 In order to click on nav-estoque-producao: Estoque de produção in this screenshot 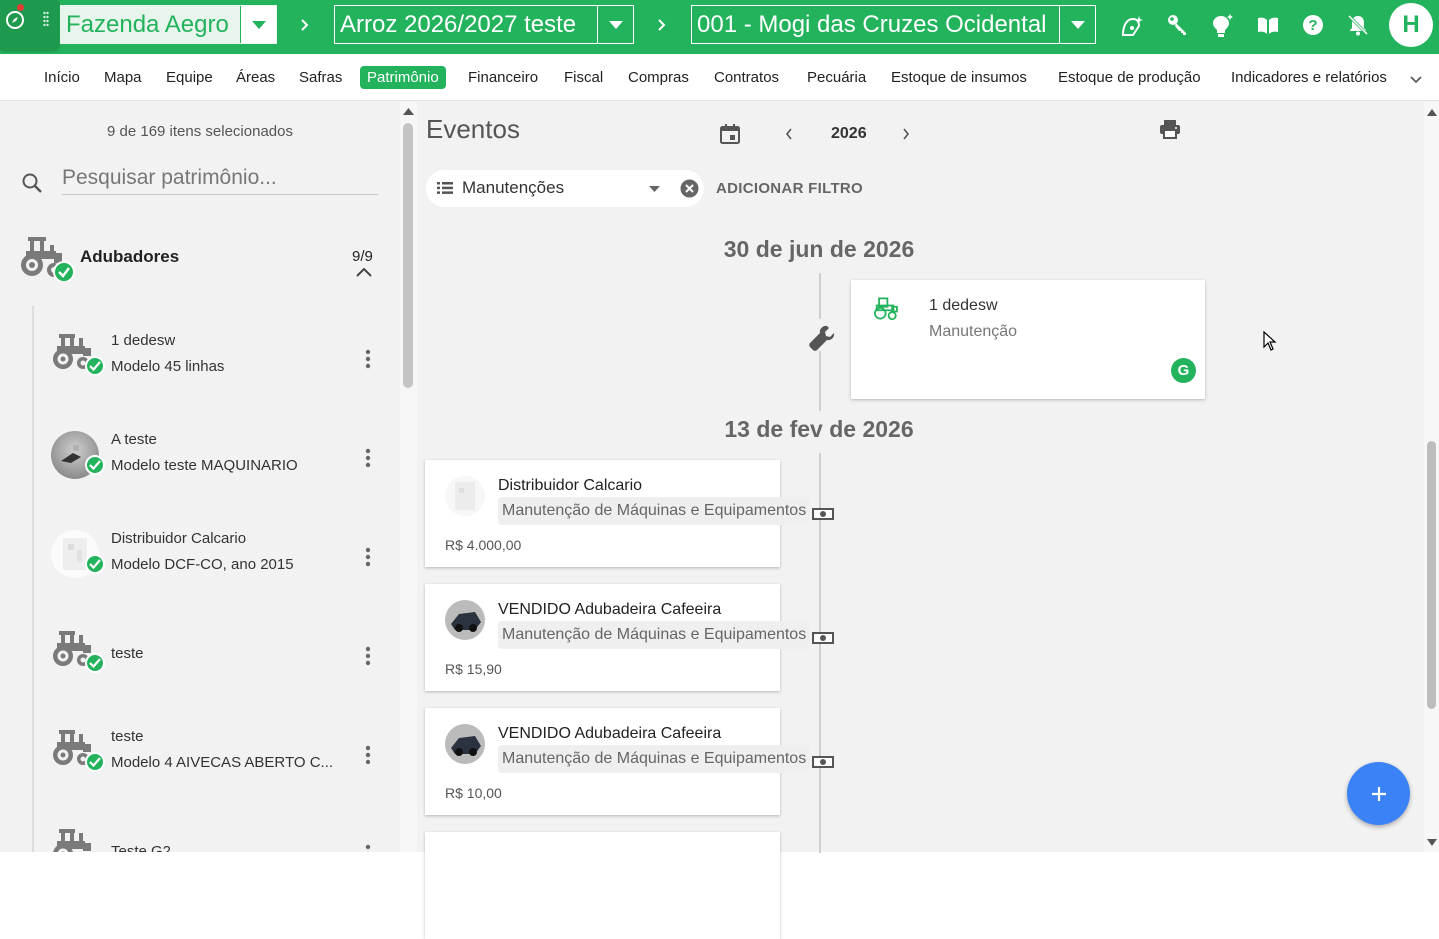, I will do `click(1129, 77)`.